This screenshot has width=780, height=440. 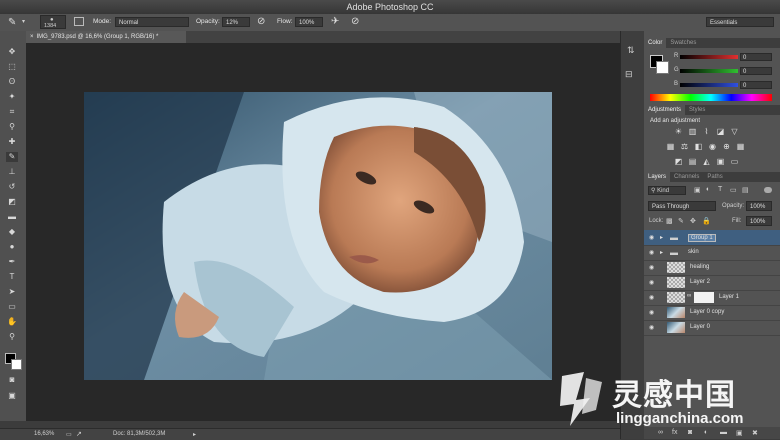 What do you see at coordinates (697, 110) in the screenshot?
I see `tab-styles: Styles` at bounding box center [697, 110].